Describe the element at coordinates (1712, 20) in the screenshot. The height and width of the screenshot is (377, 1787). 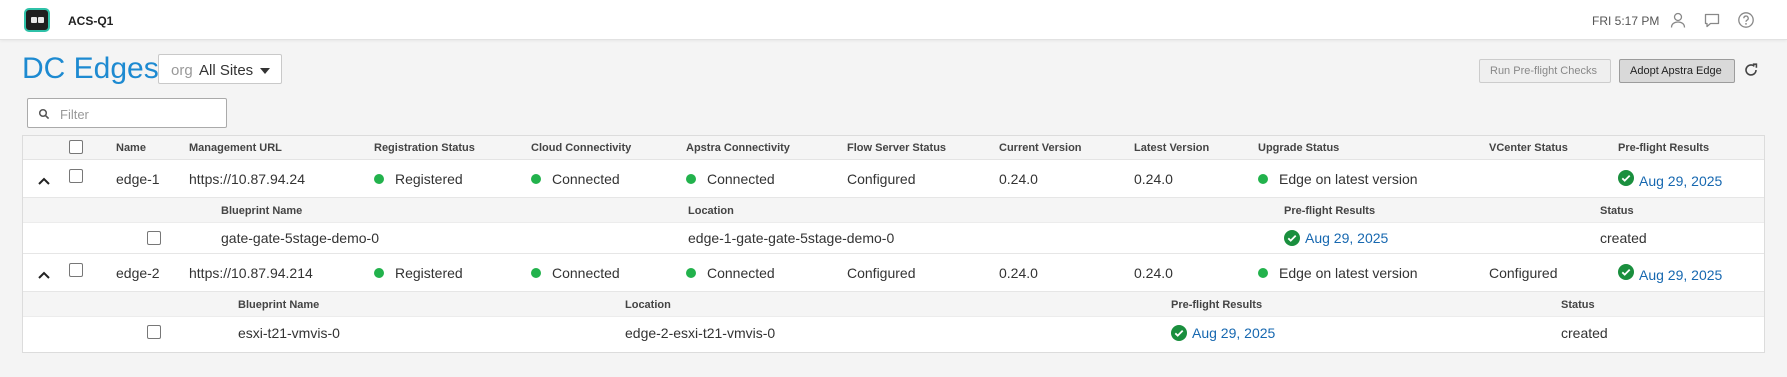
I see `chat-icon` at that location.